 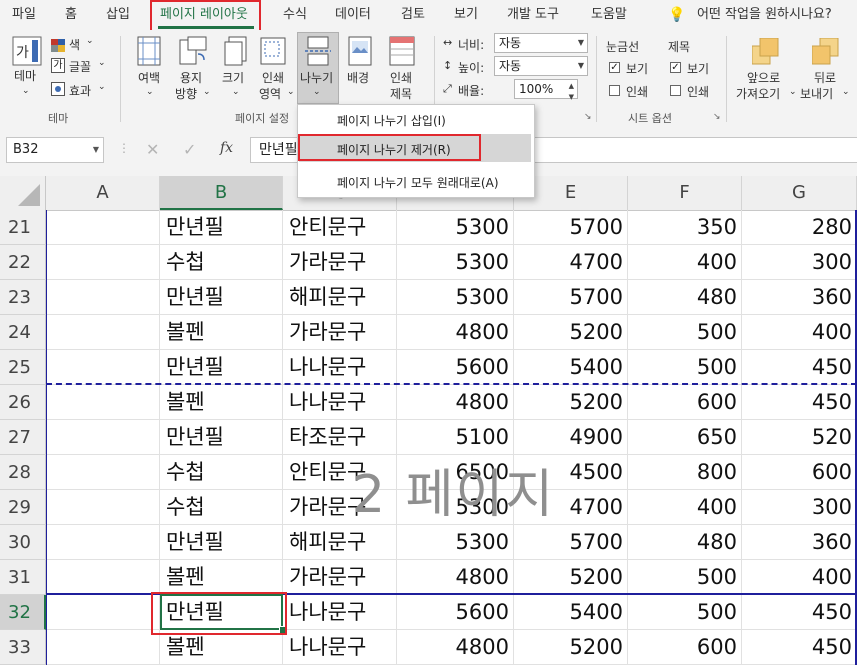 What do you see at coordinates (816, 94) in the screenshot?
I see `send-backward-label-line2: 보내기` at bounding box center [816, 94].